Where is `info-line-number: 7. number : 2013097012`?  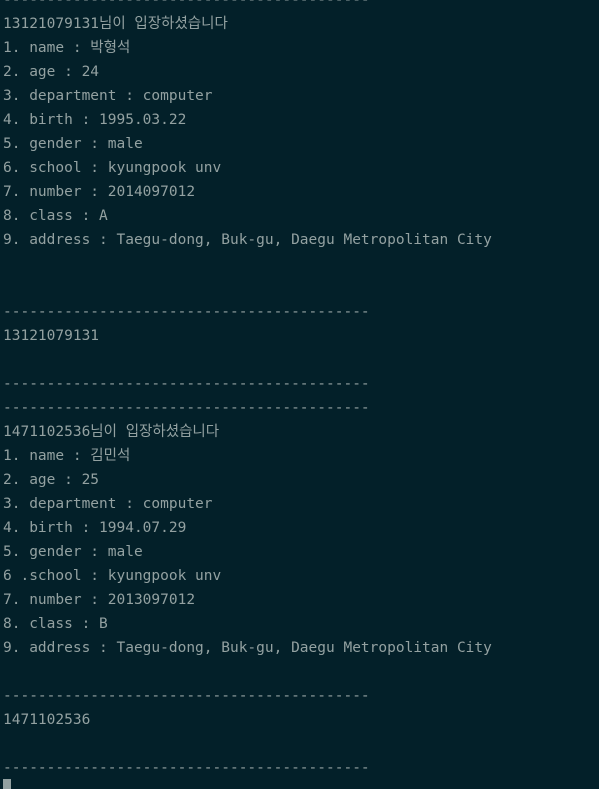 info-line-number: 7. number : 2013097012 is located at coordinates (99, 600).